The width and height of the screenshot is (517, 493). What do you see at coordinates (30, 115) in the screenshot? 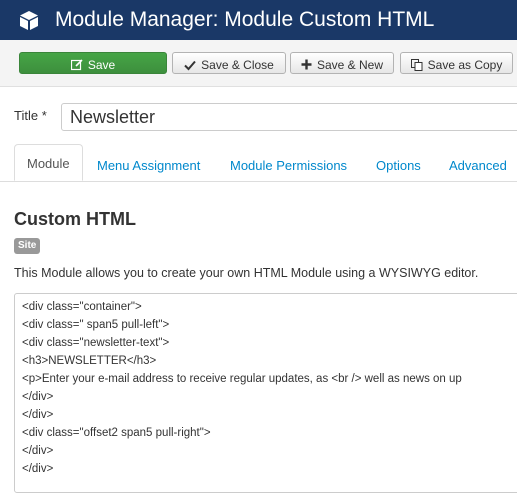
I see `title-label: Title *` at bounding box center [30, 115].